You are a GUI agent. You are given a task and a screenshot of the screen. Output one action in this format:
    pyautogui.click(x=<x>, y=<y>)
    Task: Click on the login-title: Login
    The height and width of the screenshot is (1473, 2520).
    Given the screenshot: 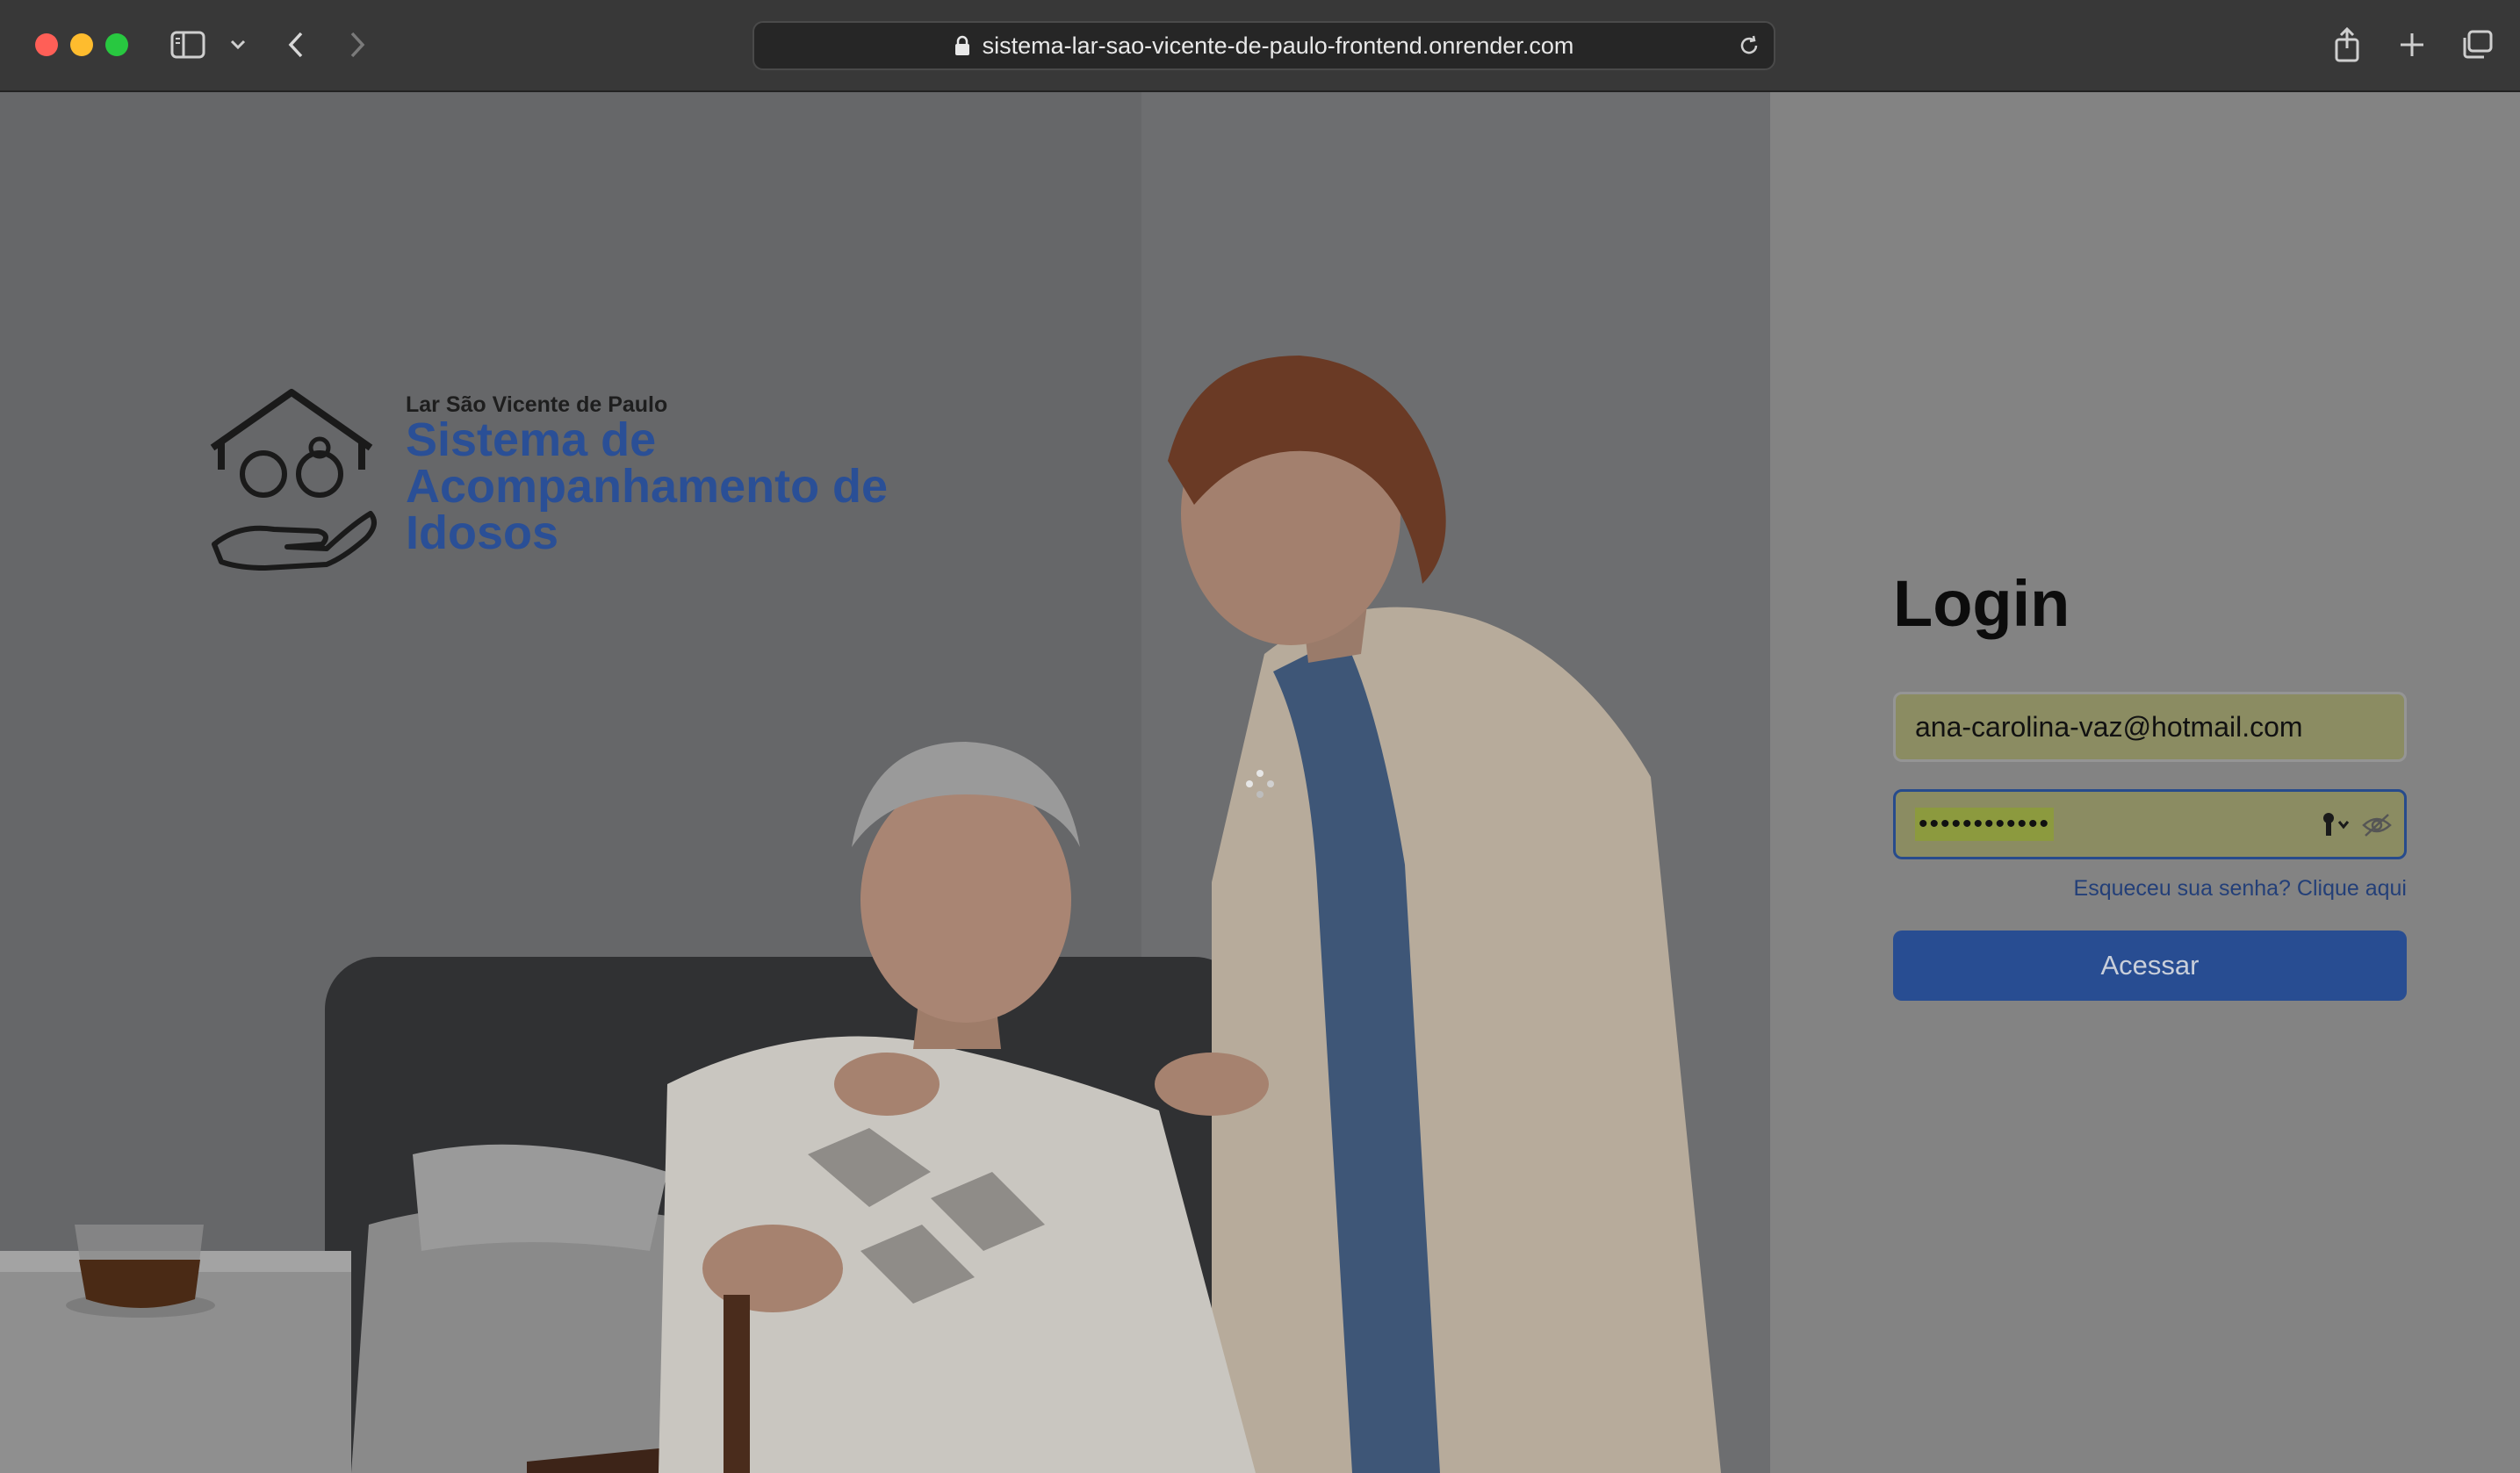 What is the action you would take?
    pyautogui.click(x=1981, y=603)
    